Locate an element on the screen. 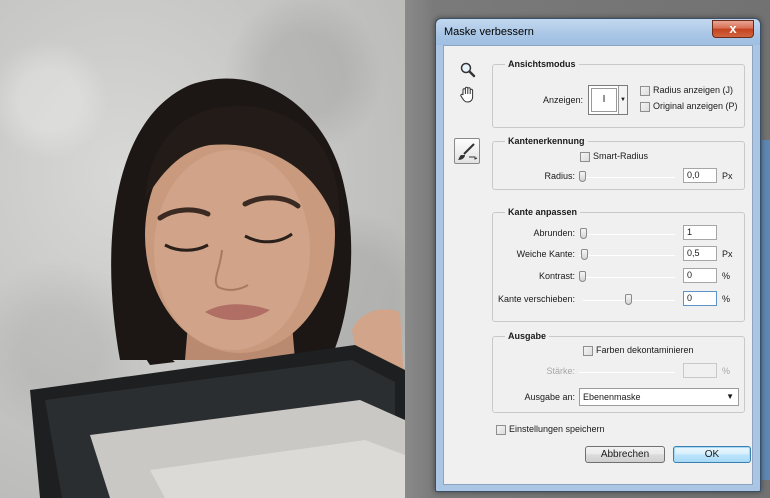 The width and height of the screenshot is (770, 498). remember-settings-label: Einstellungen speichern is located at coordinates (557, 429).